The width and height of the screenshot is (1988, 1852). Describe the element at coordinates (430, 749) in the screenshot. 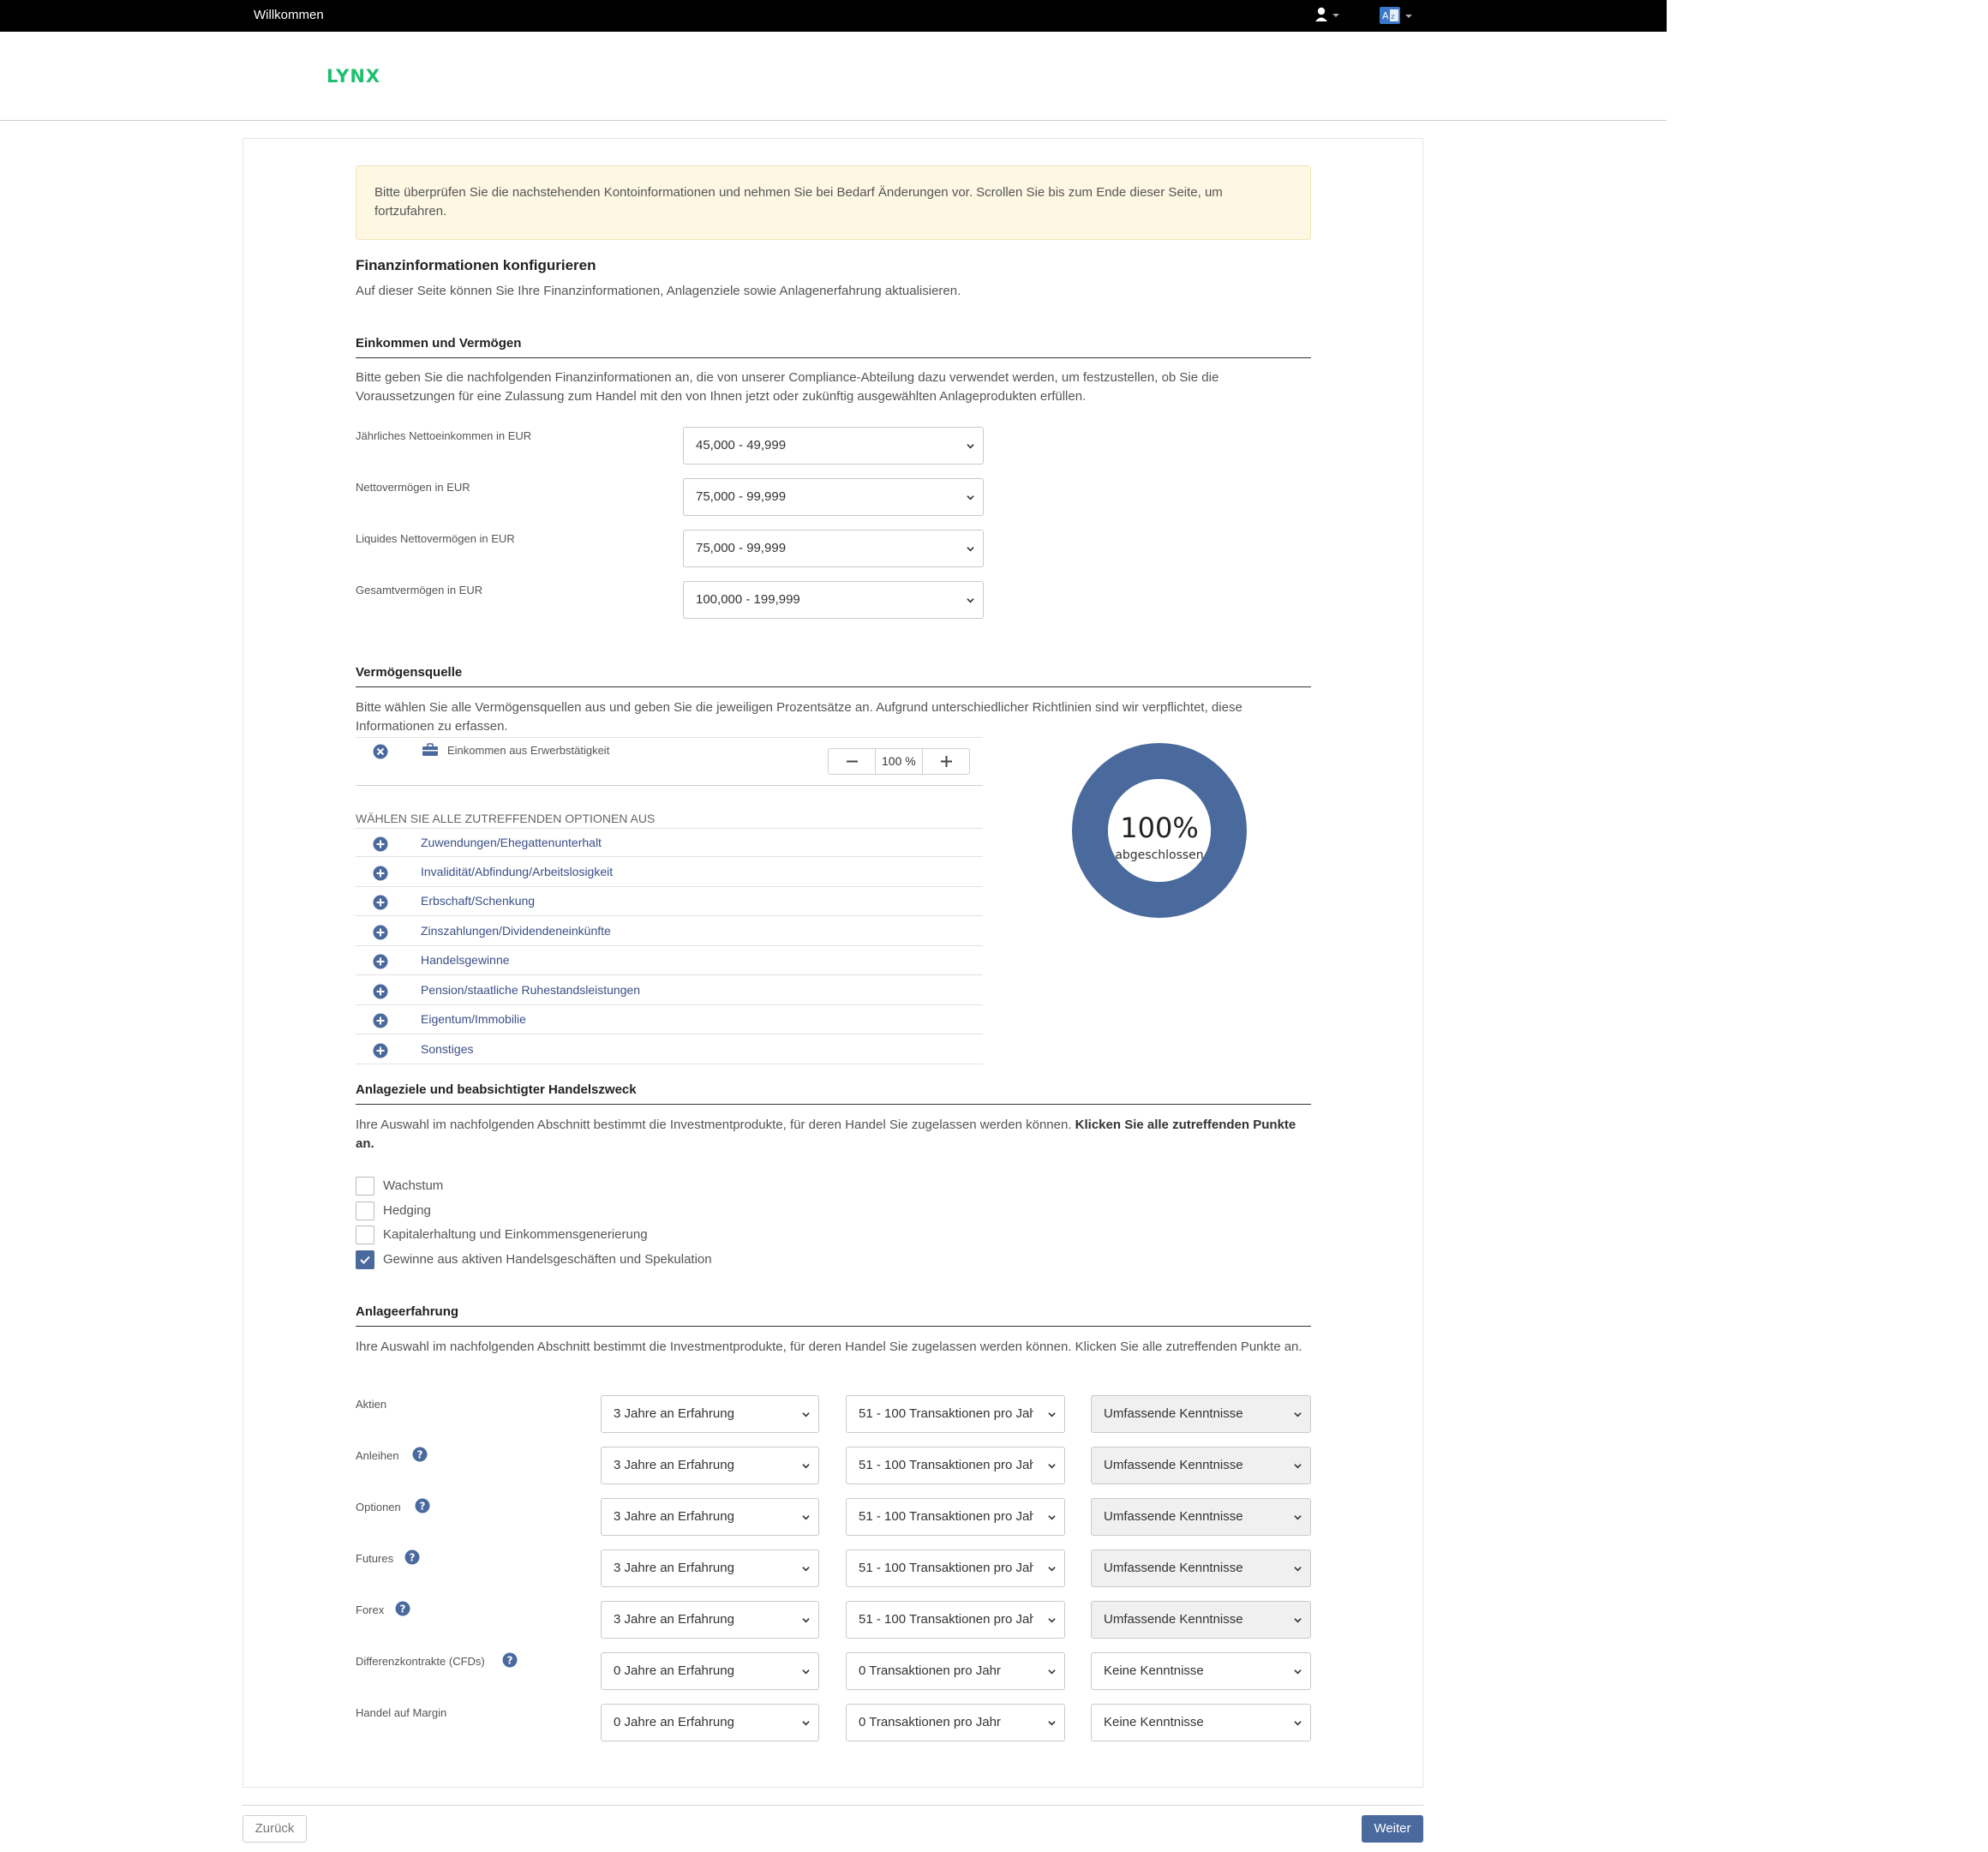

I see `briefcase-icon` at that location.